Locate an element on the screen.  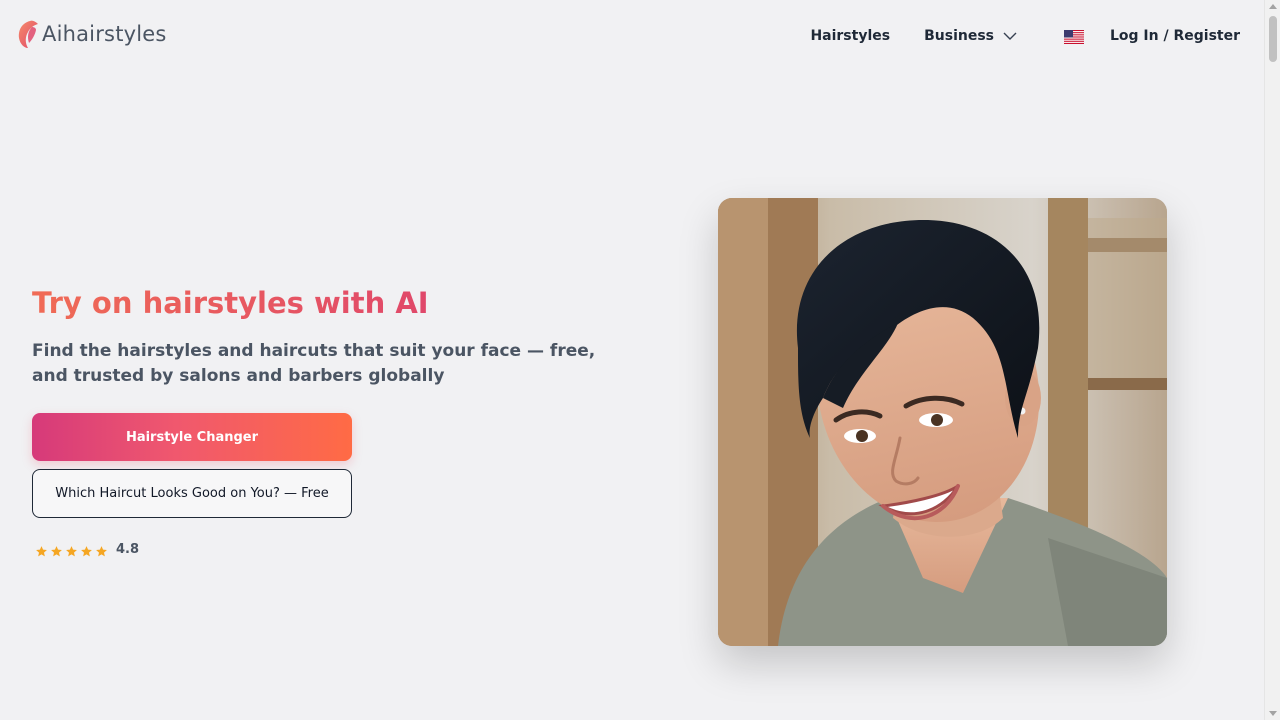
hairstyle-changer-button: Hairstyle Changer is located at coordinates (192, 437).